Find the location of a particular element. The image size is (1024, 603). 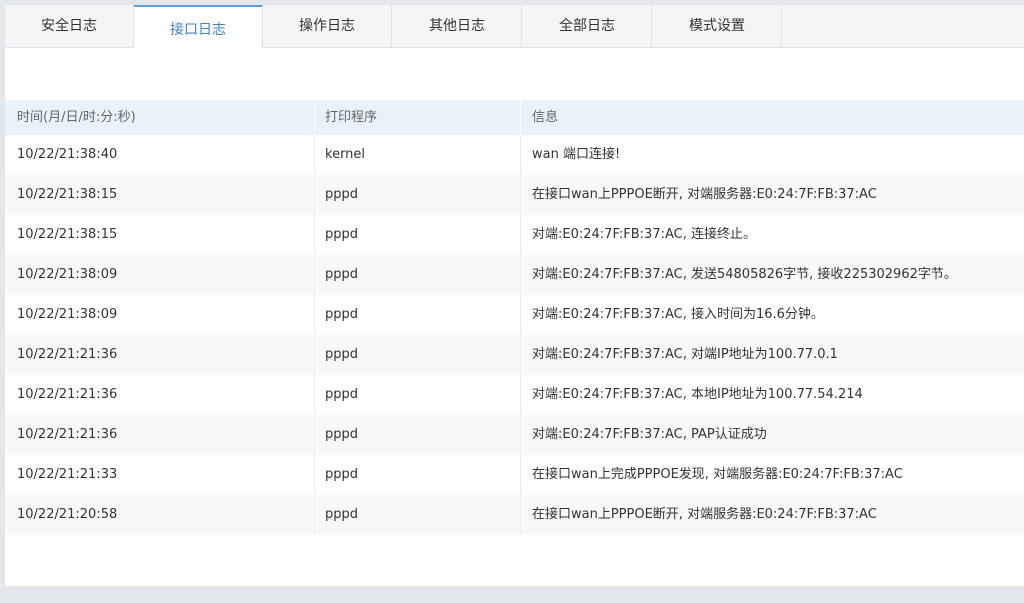

table-row: 10/22/21:38:40 kernel wan 端口连接! is located at coordinates (514, 155).